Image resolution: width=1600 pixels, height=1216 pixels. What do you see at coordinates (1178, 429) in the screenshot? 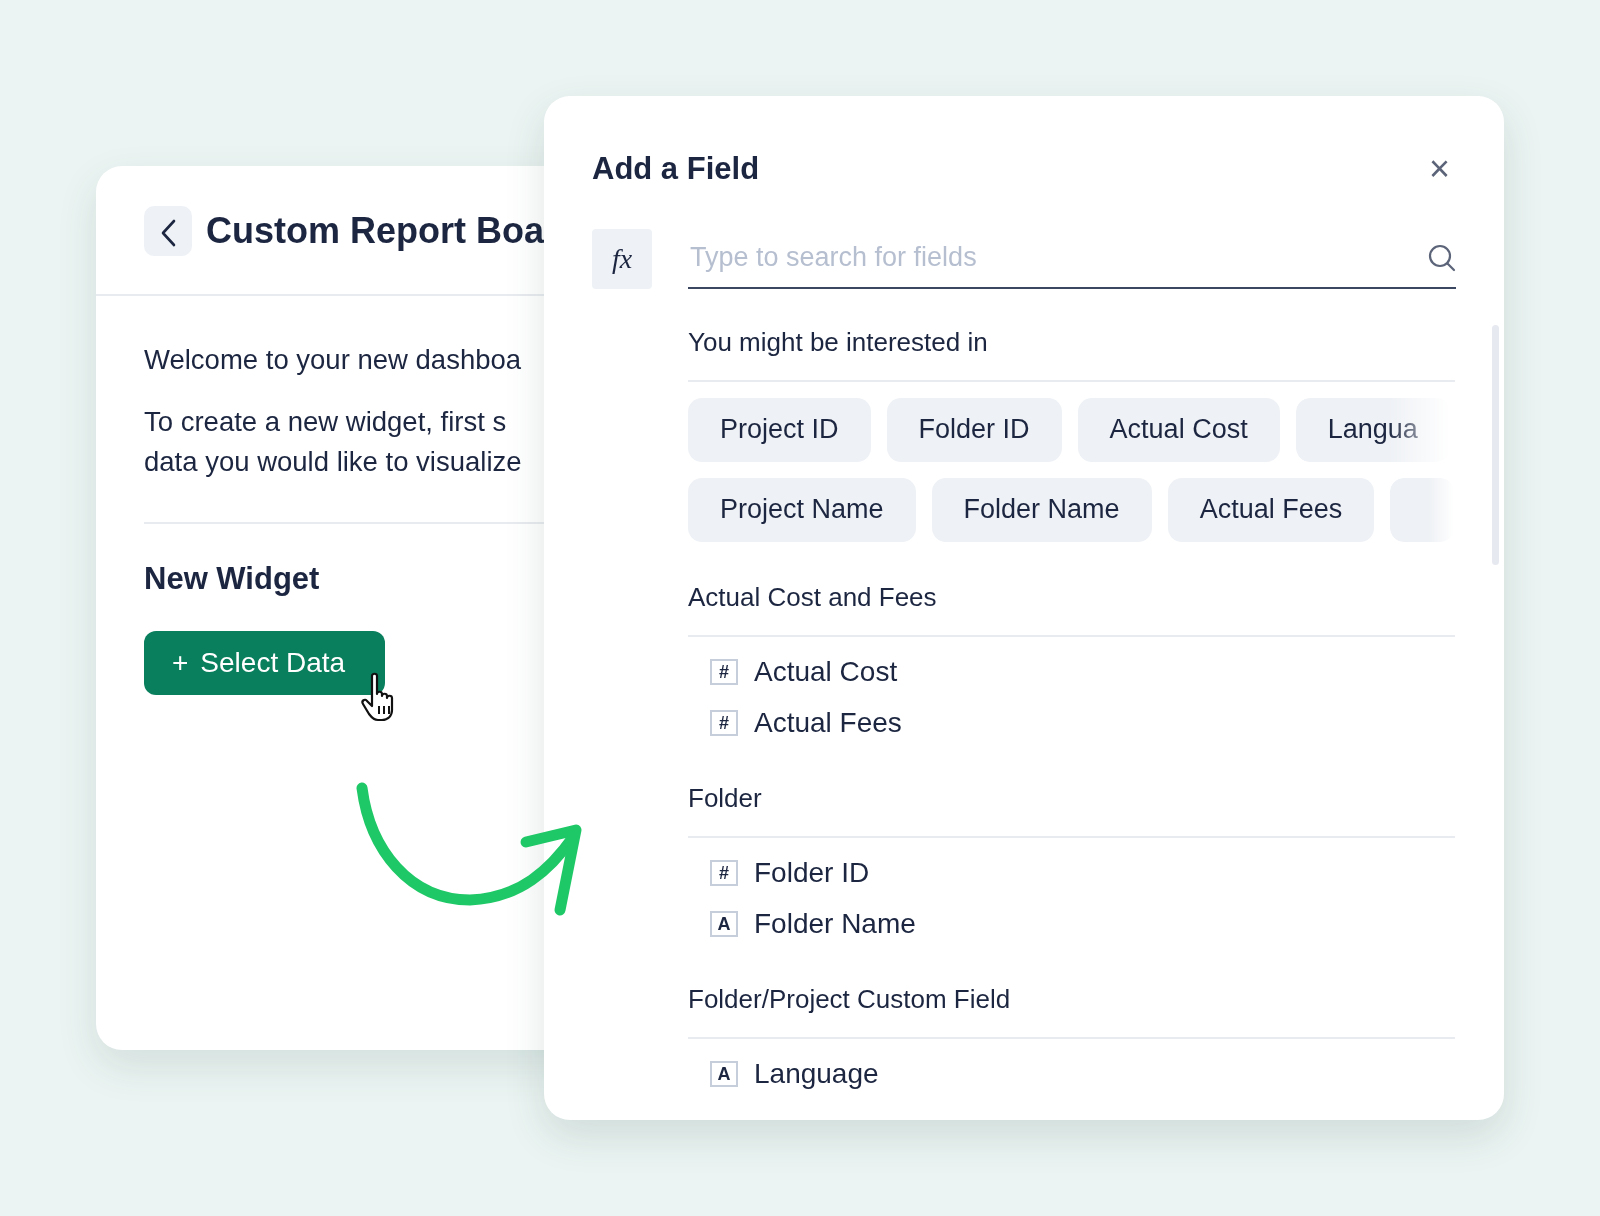
I see `field-chip: Actual Cost` at bounding box center [1178, 429].